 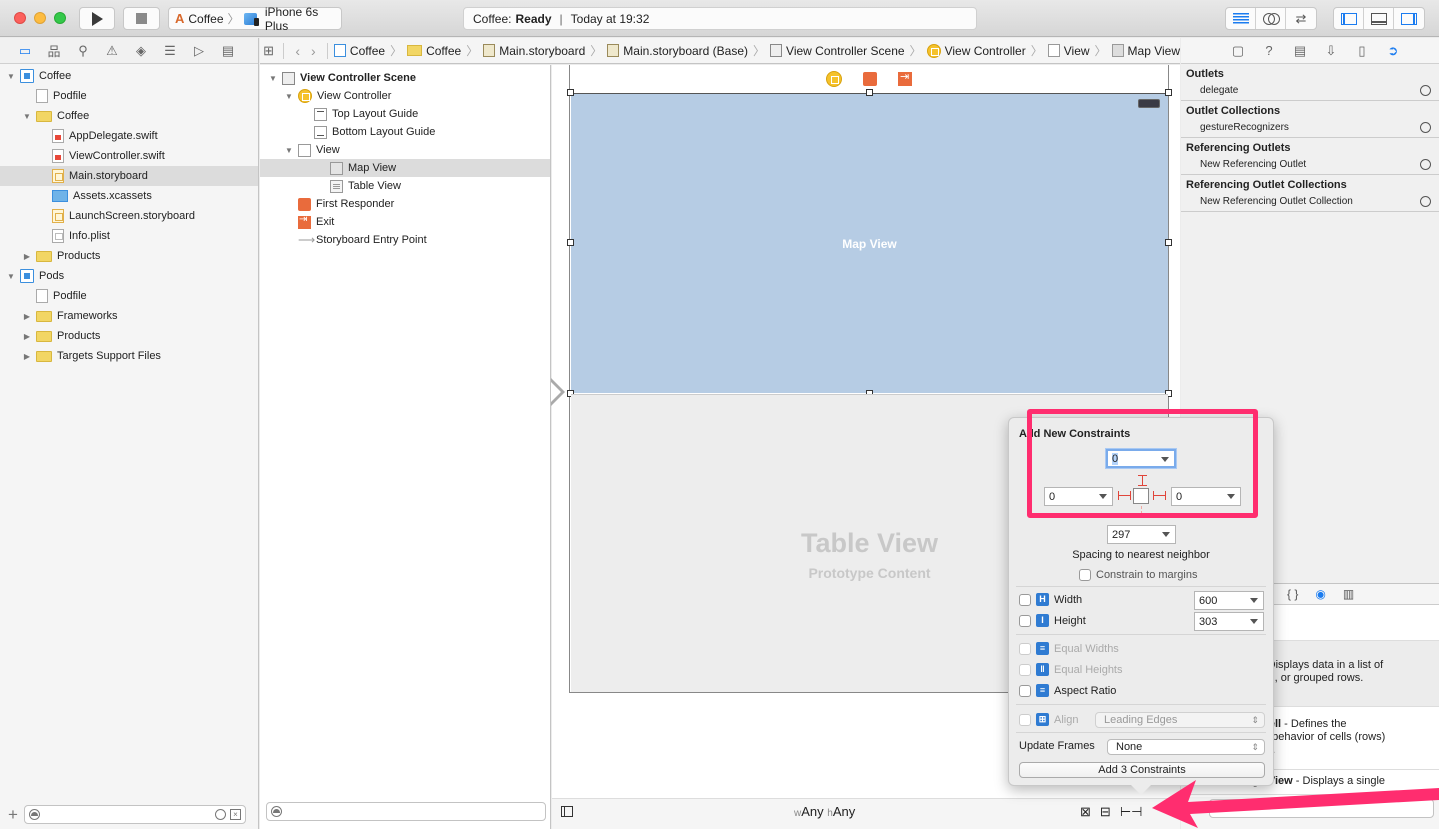 I want to click on file-tree-item: Main.storyboard, so click(x=129, y=176).